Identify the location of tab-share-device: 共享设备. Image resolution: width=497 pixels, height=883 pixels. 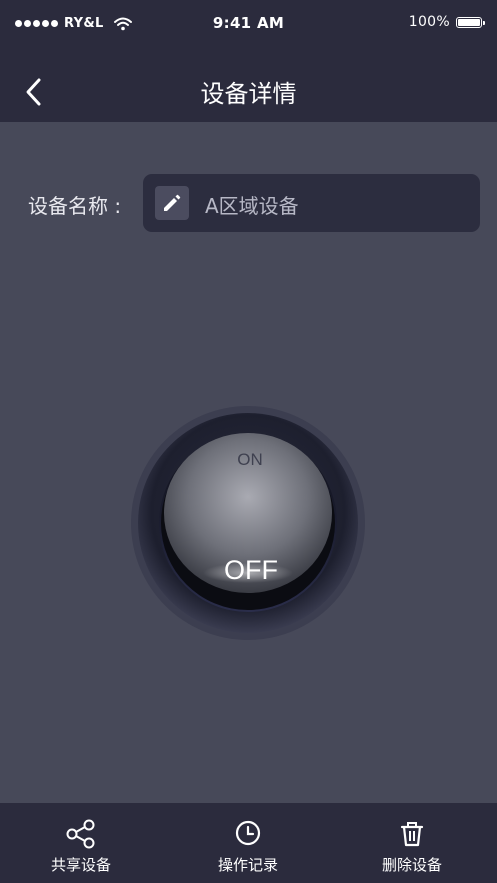
(81, 843).